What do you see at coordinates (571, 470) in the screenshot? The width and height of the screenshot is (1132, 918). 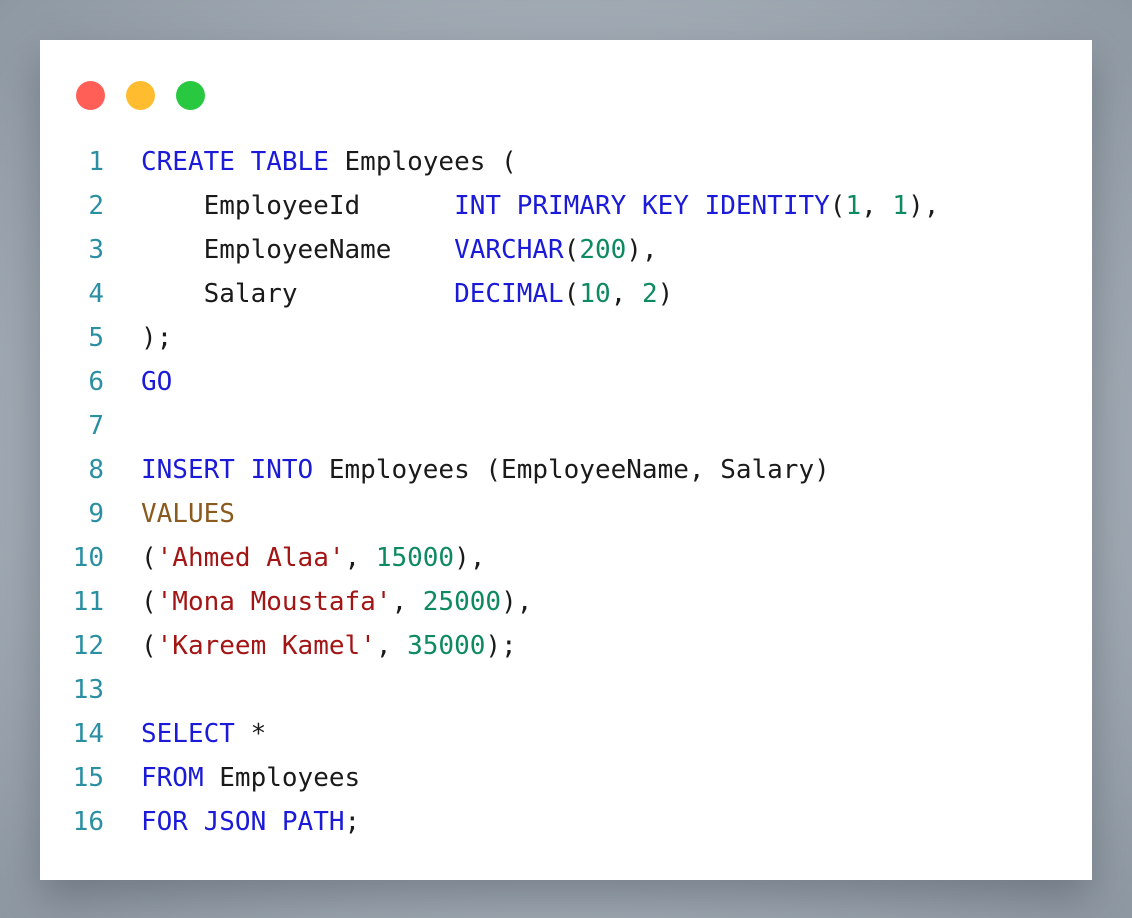 I see `code-token: Employees (EmployeeName, Salary)` at bounding box center [571, 470].